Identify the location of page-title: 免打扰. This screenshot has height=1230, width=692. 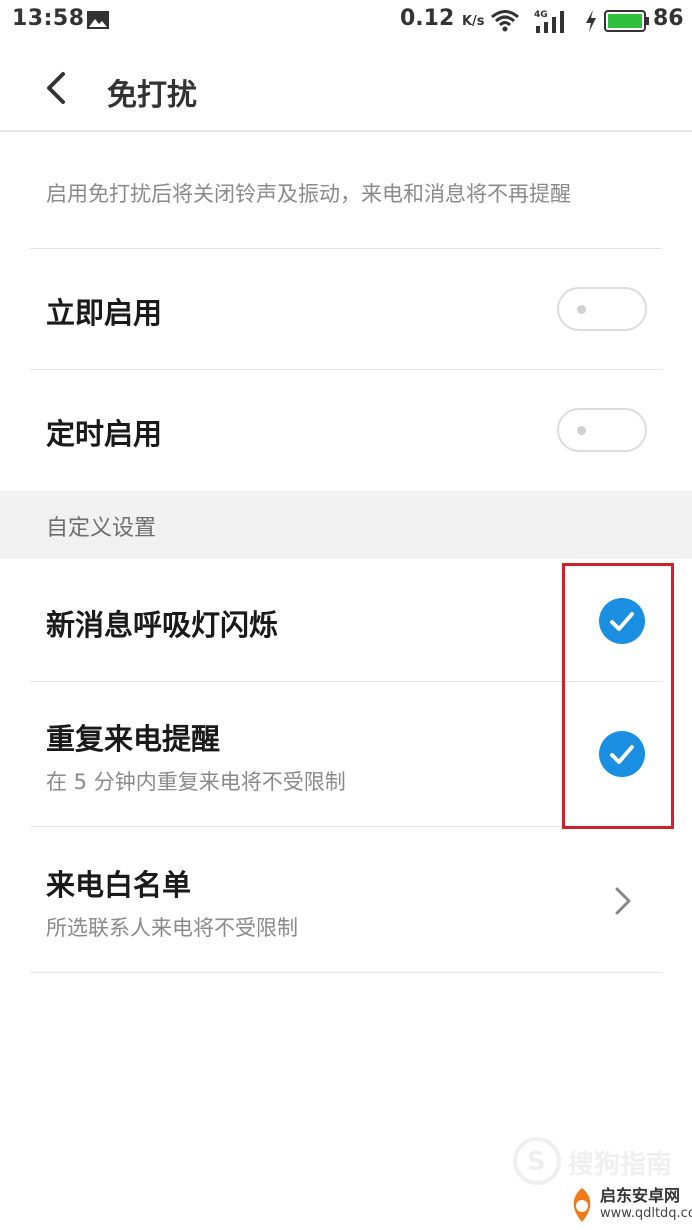
(152, 95).